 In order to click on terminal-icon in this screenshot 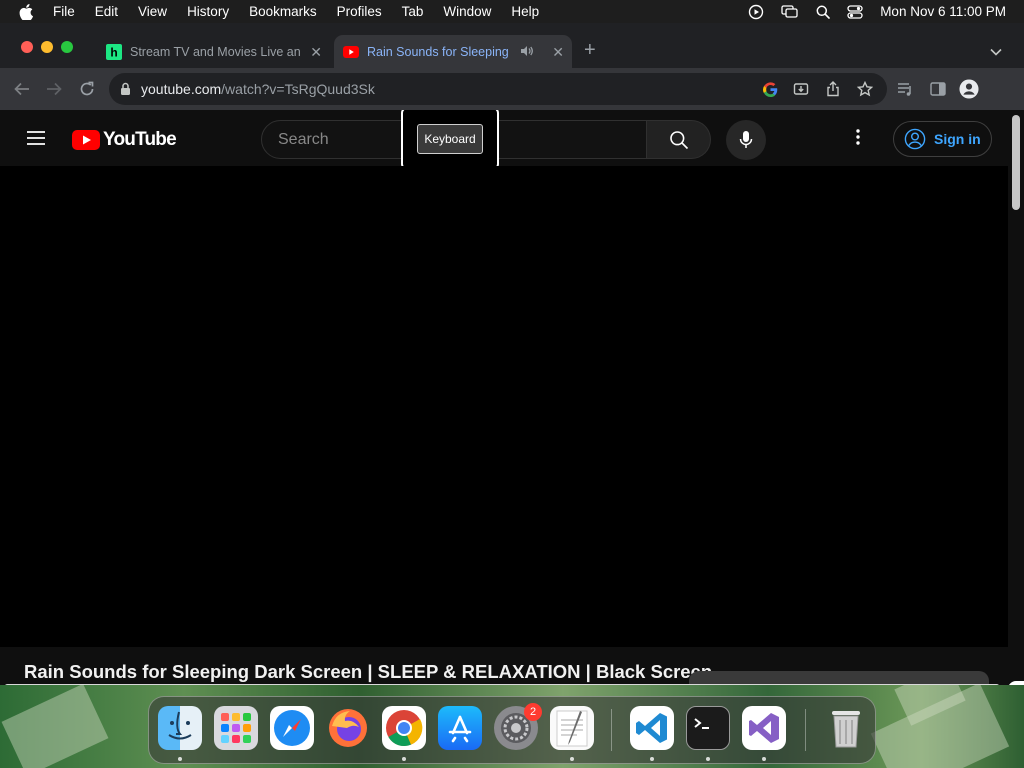, I will do `click(708, 728)`.